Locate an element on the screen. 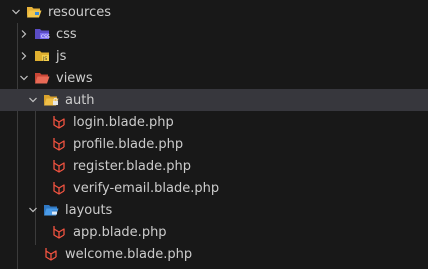 The image size is (428, 269). tree-item-label: login.blade.php is located at coordinates (123, 122).